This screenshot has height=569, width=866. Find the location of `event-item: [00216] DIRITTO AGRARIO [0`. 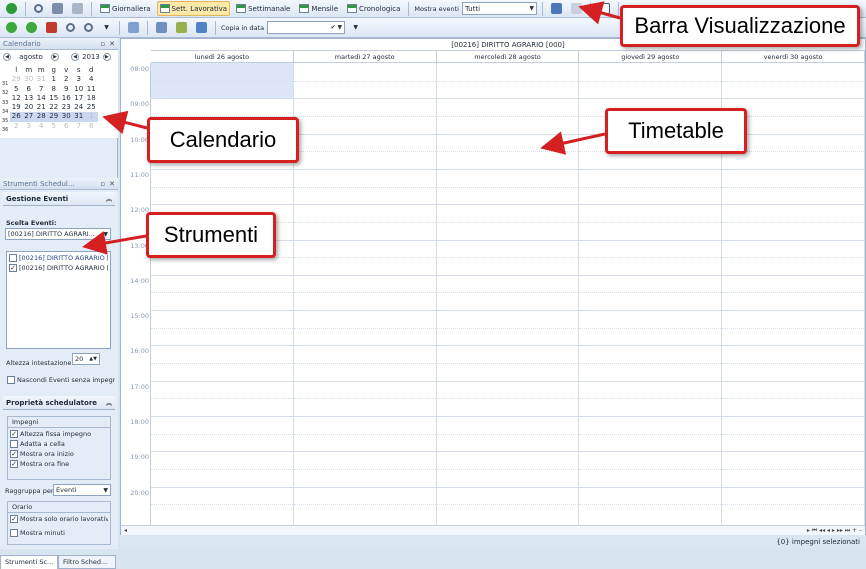

event-item: [00216] DIRITTO AGRARIO [0 is located at coordinates (58, 258).